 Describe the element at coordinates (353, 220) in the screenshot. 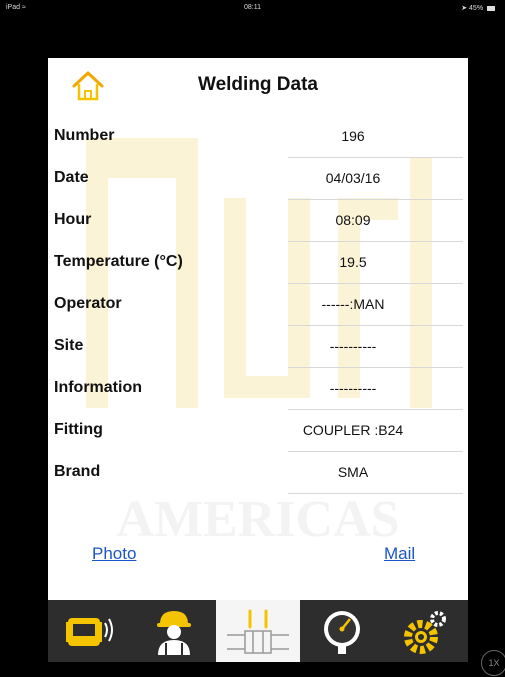

I see `row-value: 08:09` at that location.